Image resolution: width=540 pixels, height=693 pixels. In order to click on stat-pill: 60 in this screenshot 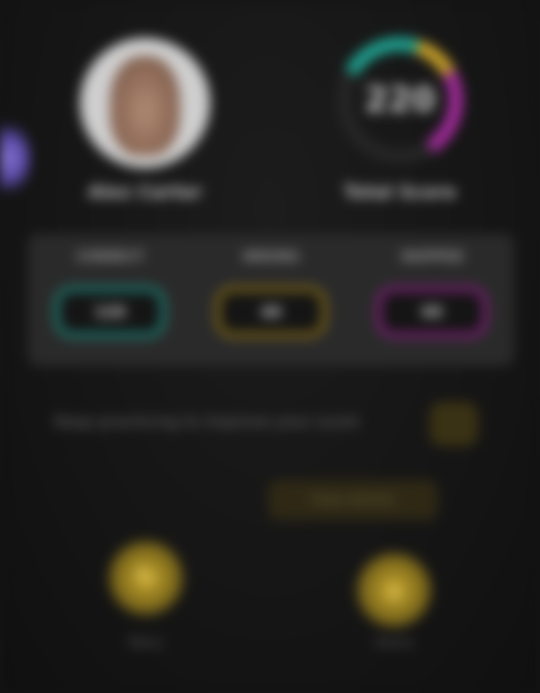, I will do `click(432, 312)`.